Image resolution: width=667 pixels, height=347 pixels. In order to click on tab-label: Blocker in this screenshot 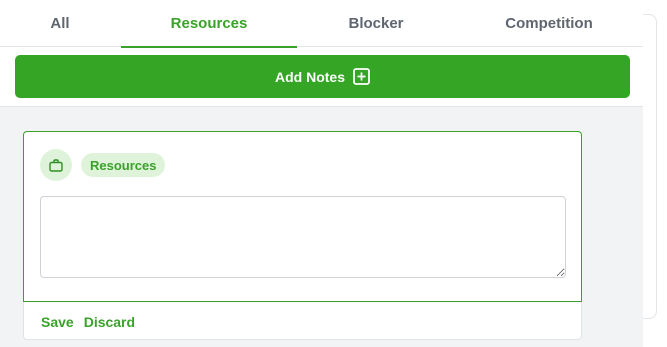, I will do `click(376, 23)`.